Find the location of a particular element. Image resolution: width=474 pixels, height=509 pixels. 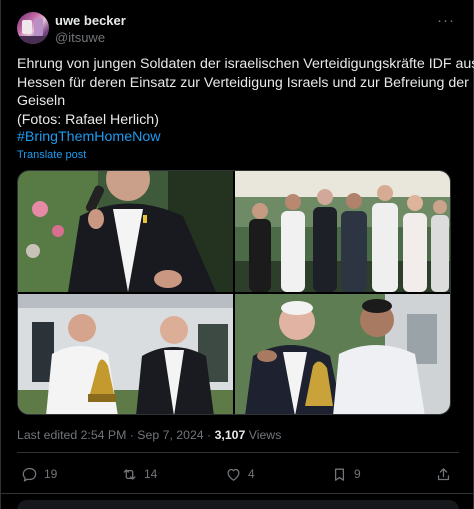

action-bar: 19 14 4 9 is located at coordinates (240, 474).